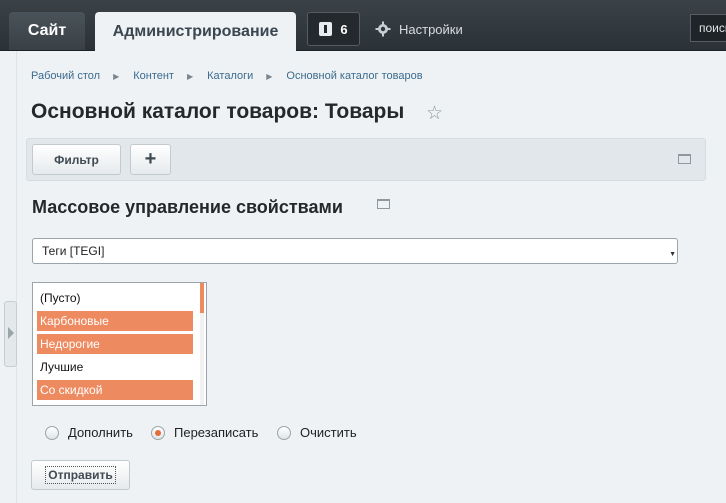  What do you see at coordinates (115, 390) in the screenshot?
I see `list-item: Со скидкой` at bounding box center [115, 390].